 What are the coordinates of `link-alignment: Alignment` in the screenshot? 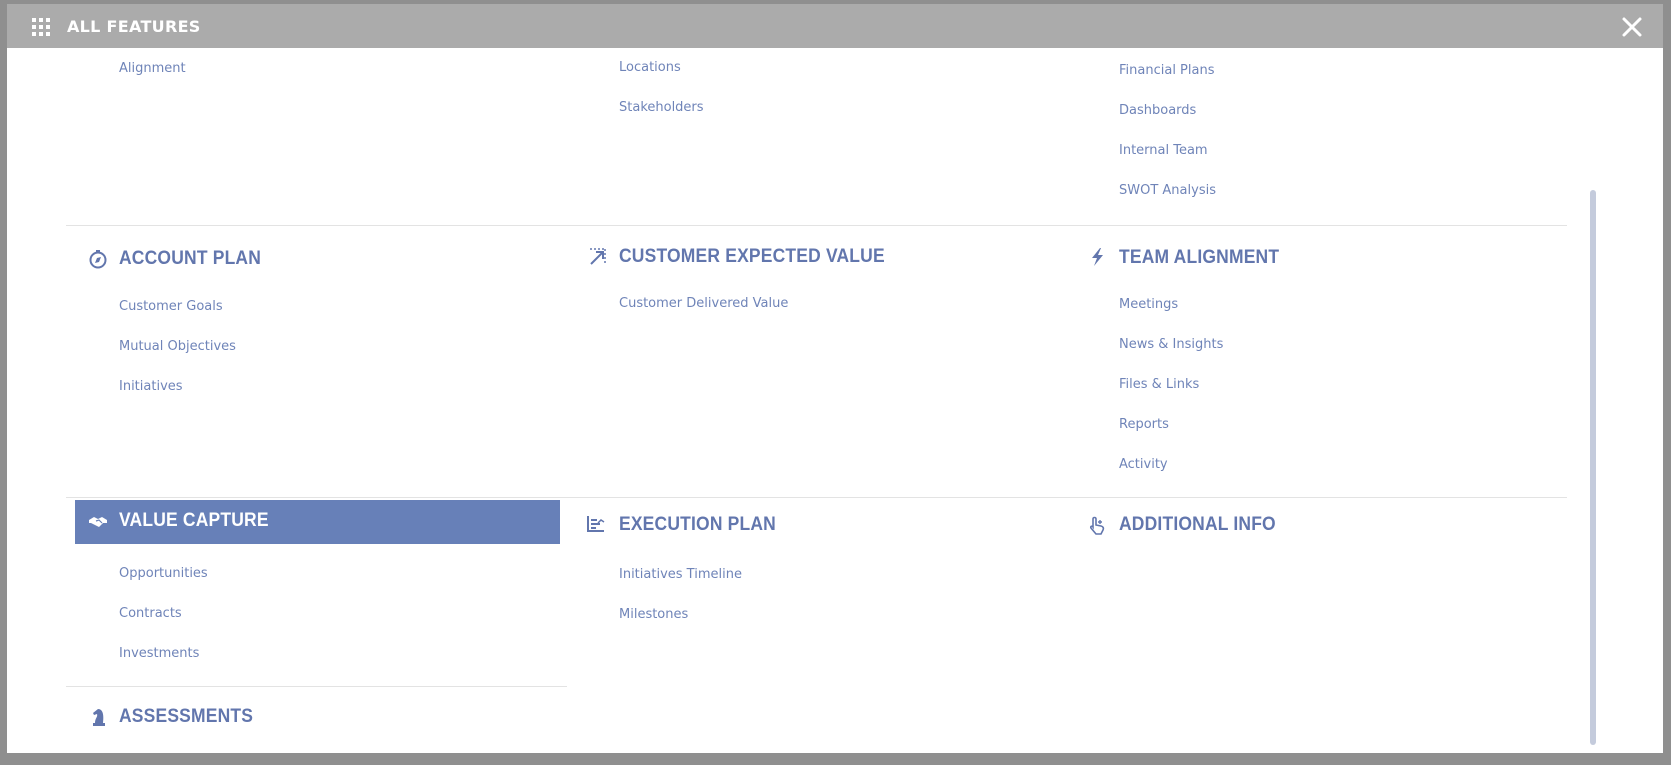 It's located at (152, 68).